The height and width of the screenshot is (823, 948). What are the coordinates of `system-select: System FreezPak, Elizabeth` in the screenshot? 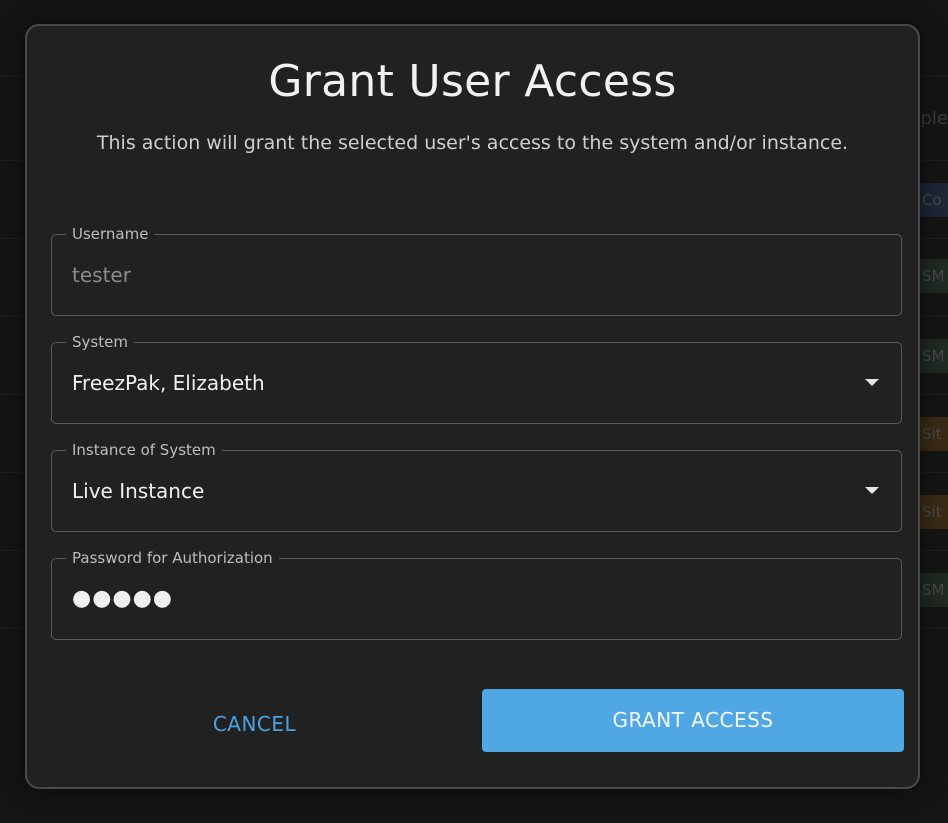 It's located at (476, 378).